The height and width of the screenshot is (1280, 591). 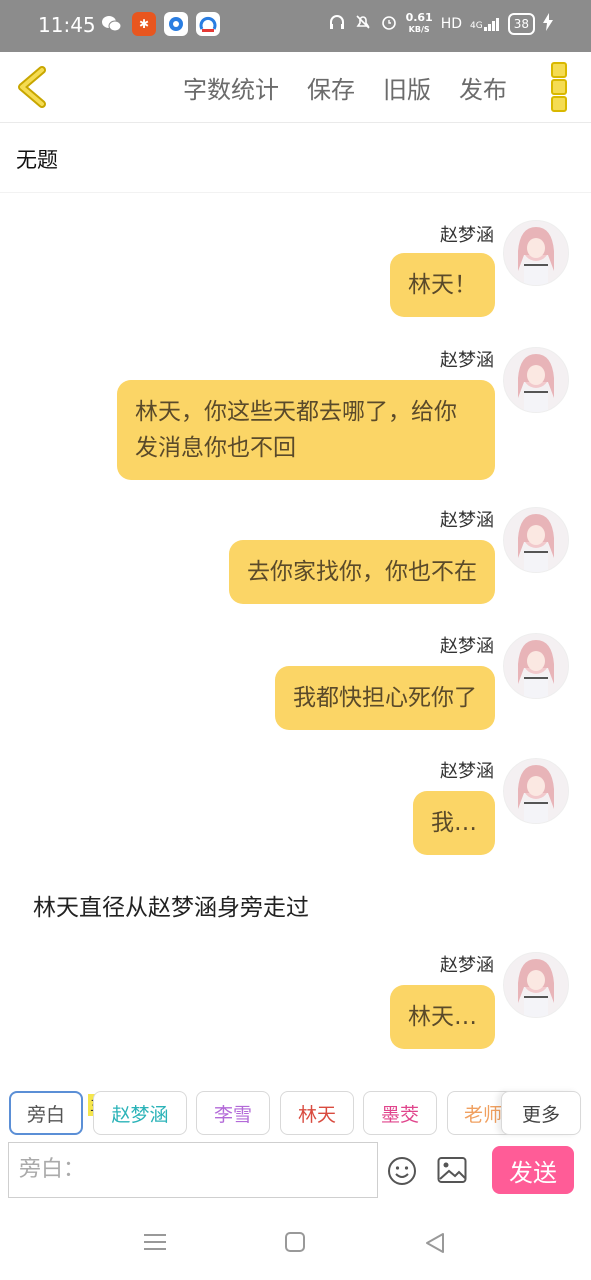 What do you see at coordinates (435, 1245) in the screenshot?
I see `back-triangle-icon` at bounding box center [435, 1245].